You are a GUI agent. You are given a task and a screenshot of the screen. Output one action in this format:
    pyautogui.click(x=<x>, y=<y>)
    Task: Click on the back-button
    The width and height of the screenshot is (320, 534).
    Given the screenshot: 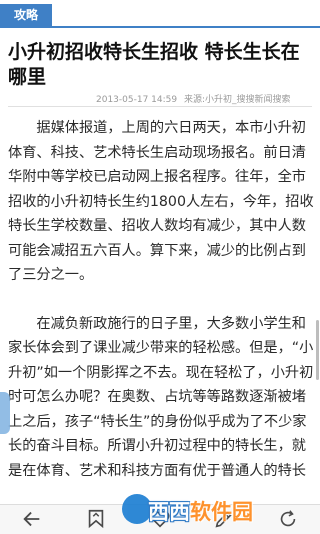 What is the action you would take?
    pyautogui.click(x=32, y=519)
    